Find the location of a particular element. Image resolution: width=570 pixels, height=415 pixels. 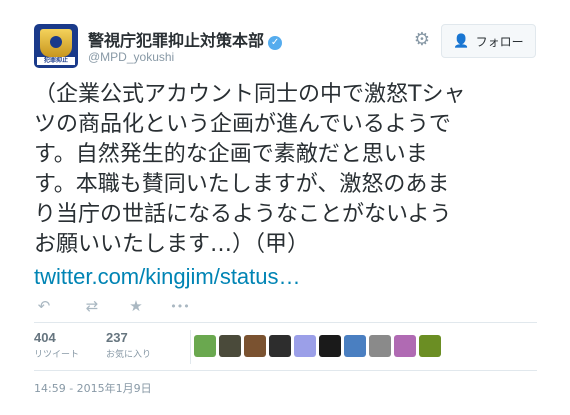

favorite-stat: 237 お気に入り is located at coordinates (128, 345).